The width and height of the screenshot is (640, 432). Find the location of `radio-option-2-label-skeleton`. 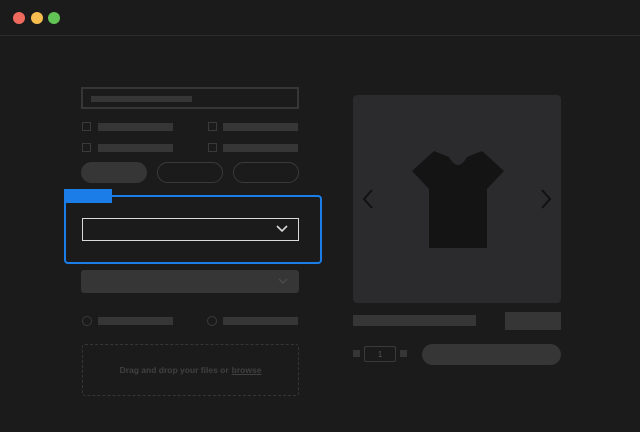

radio-option-2-label-skeleton is located at coordinates (260, 321).